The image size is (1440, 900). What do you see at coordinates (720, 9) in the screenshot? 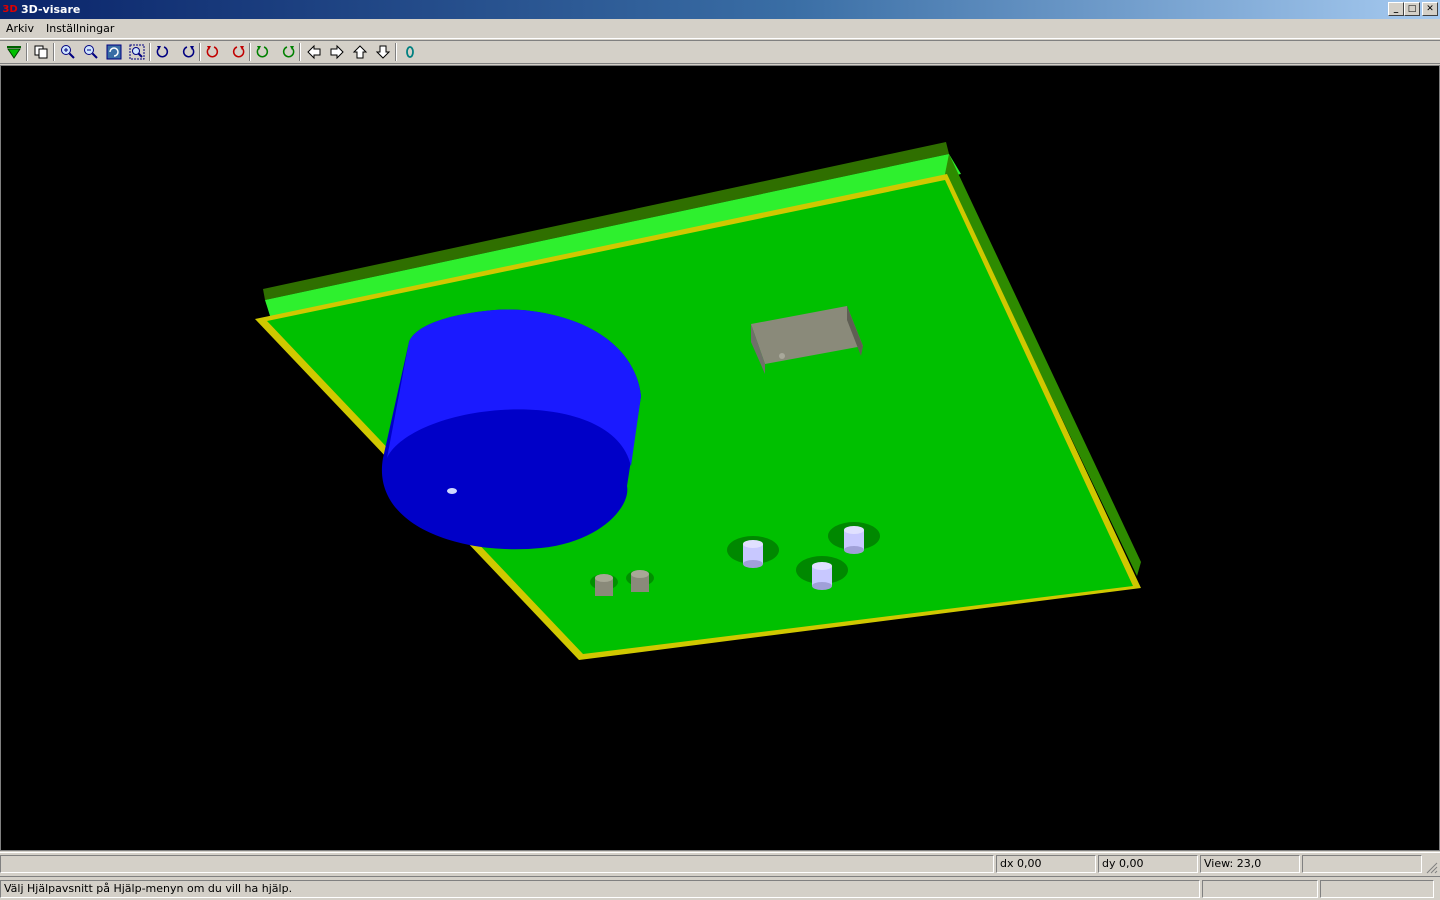
I see `title-bar: 3D 3D-visare _ □ ✕` at bounding box center [720, 9].